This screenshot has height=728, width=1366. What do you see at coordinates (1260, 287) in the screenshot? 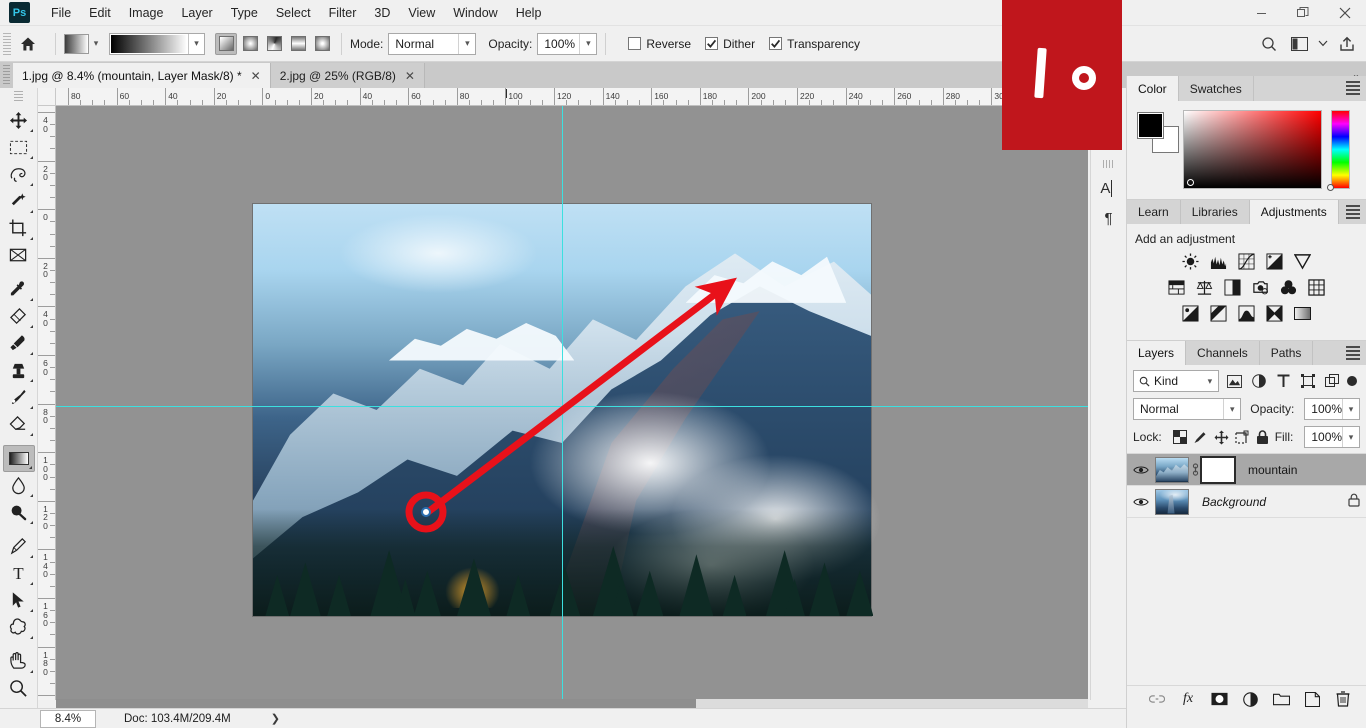
I see `photo-filter-icon` at bounding box center [1260, 287].